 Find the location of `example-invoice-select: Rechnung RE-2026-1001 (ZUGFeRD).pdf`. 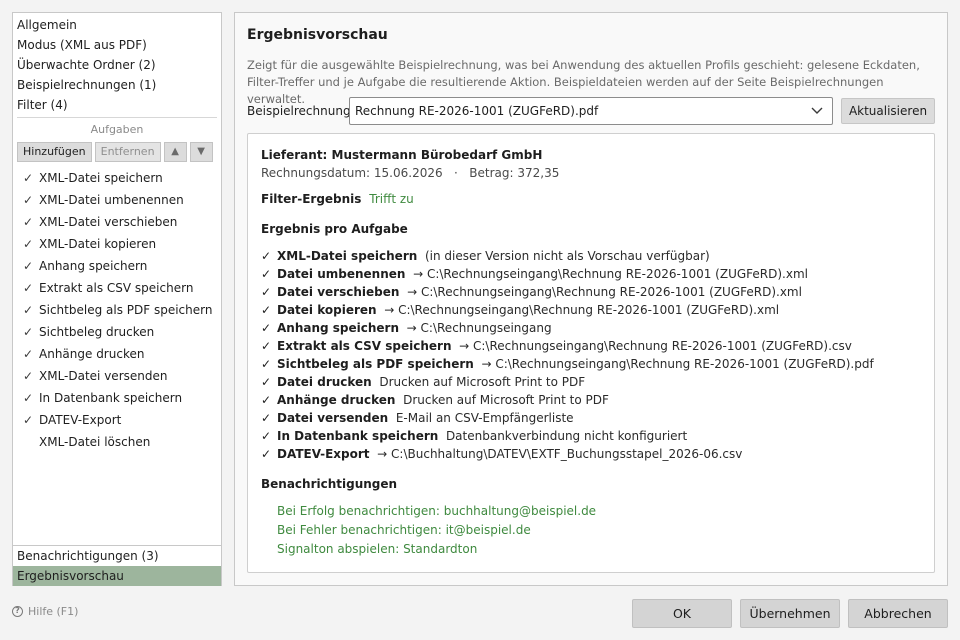

example-invoice-select: Rechnung RE-2026-1001 (ZUGFeRD).pdf is located at coordinates (591, 111).